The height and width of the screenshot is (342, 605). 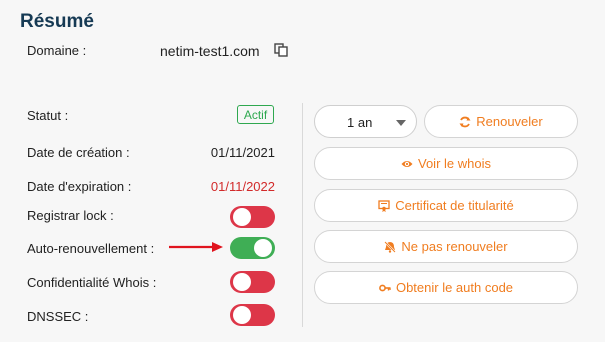 I want to click on refresh-icon, so click(x=465, y=121).